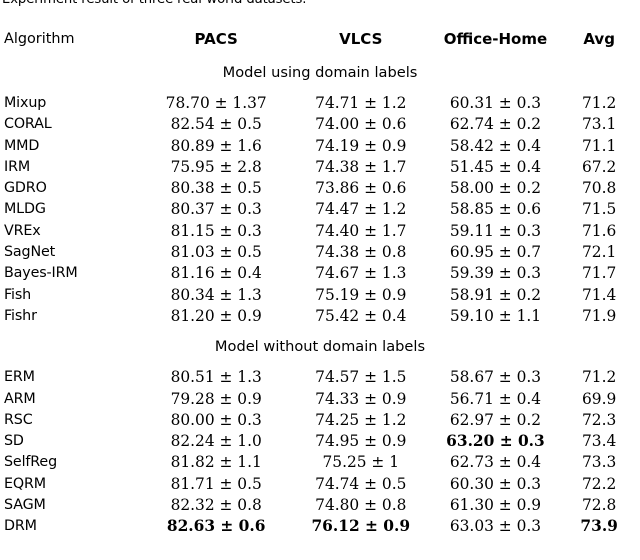 The height and width of the screenshot is (560, 640). Describe the element at coordinates (39, 39) in the screenshot. I see `column-header-algorithm: Algorithm` at that location.